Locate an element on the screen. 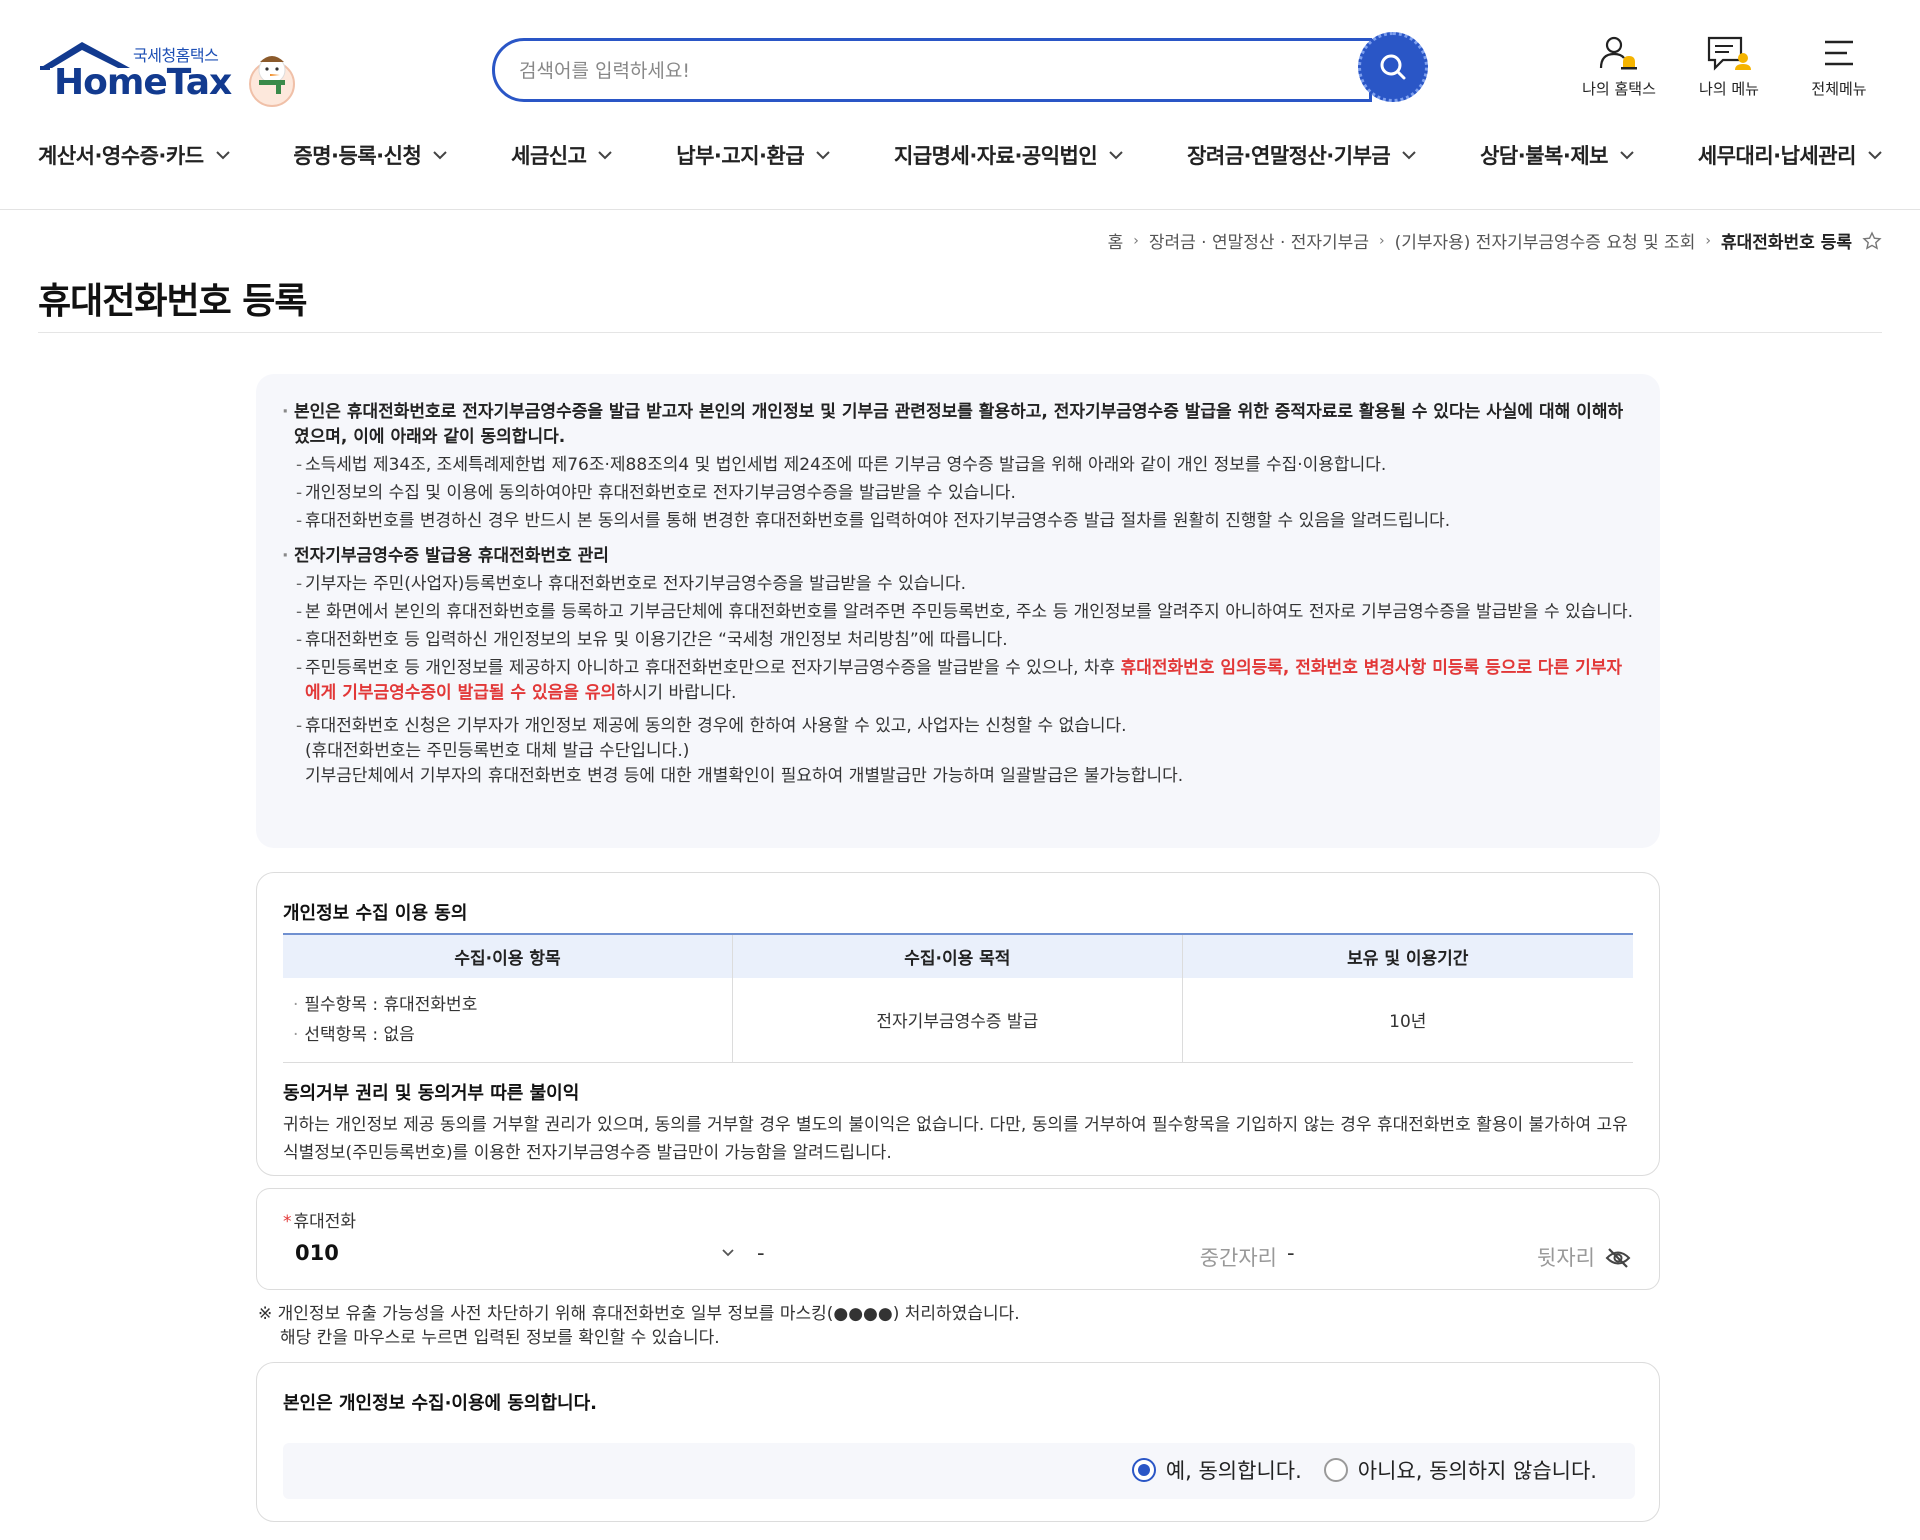 The image size is (1920, 1540). agree-radio-group: 예, 동의합니다. 아니요, 동의하지 않습니다. is located at coordinates (1364, 1470).